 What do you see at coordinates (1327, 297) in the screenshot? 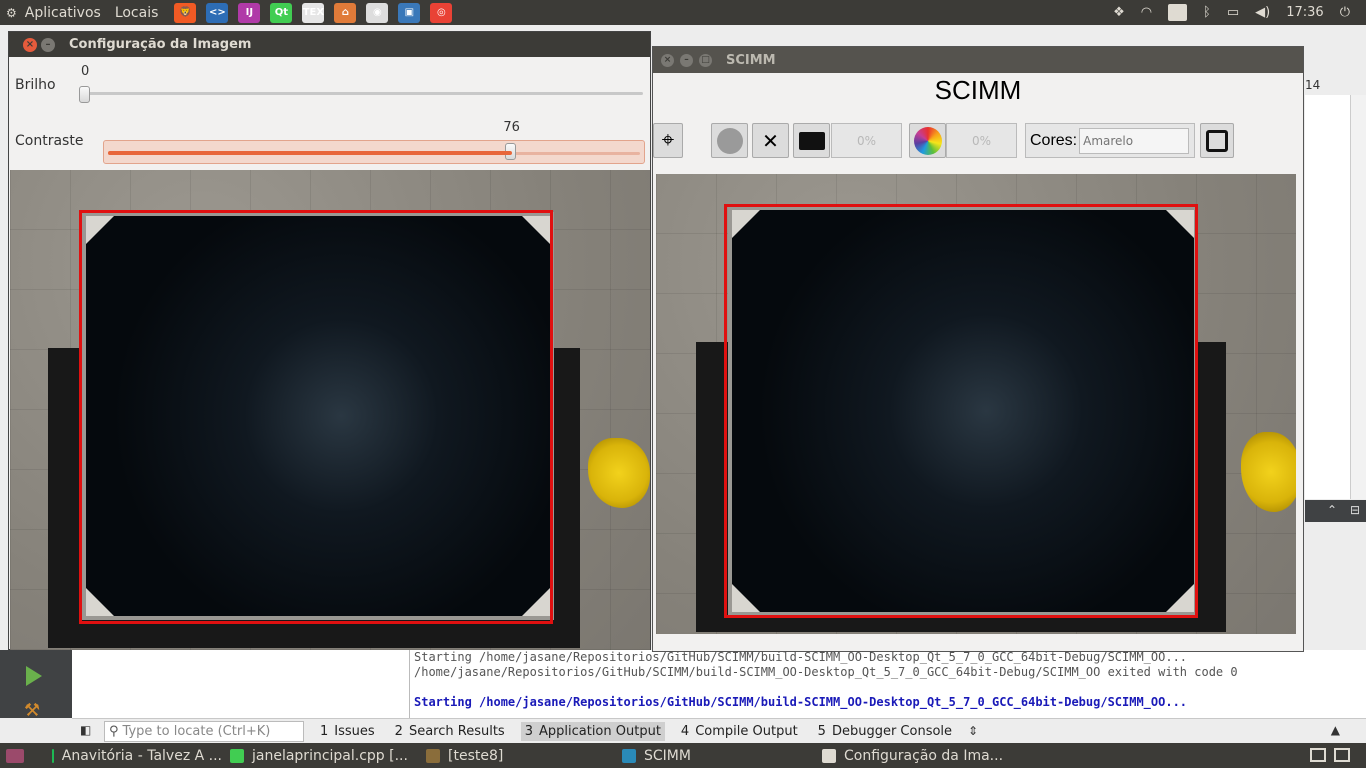
I see `editor-area` at bounding box center [1327, 297].